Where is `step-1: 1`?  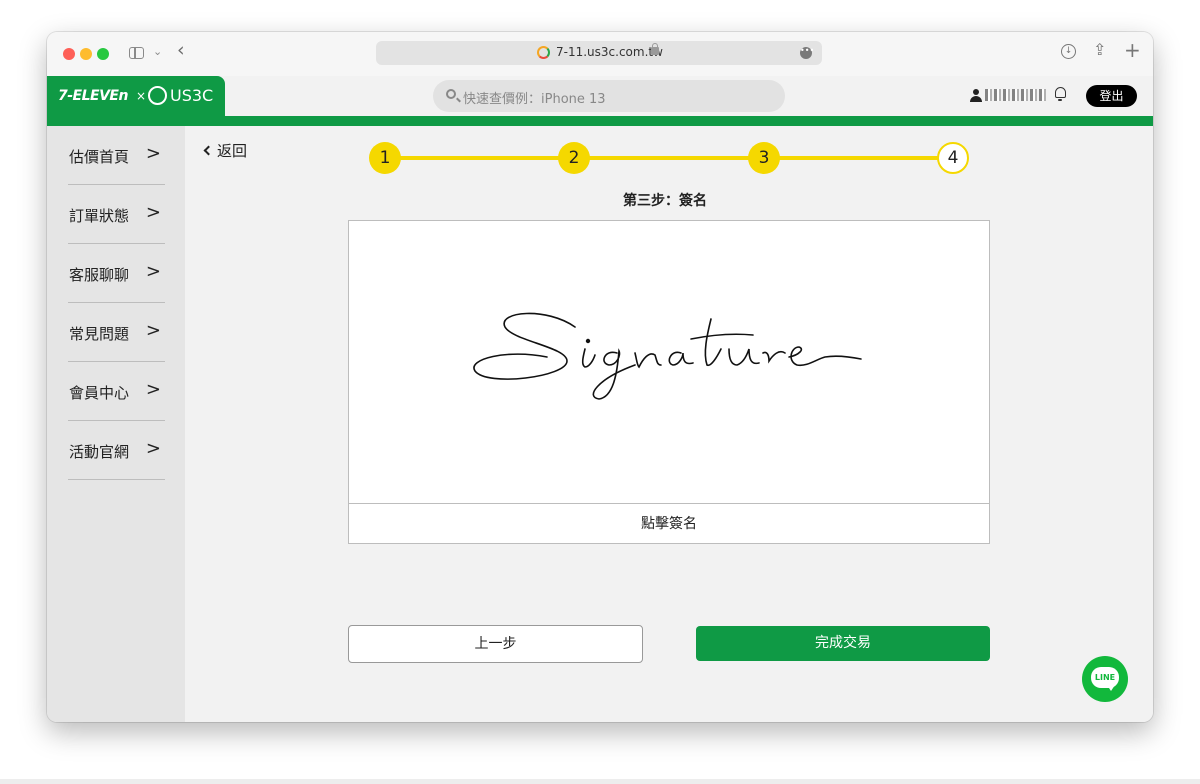
step-1: 1 is located at coordinates (385, 158).